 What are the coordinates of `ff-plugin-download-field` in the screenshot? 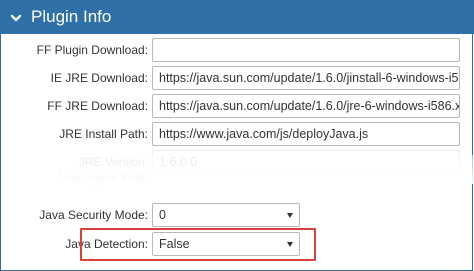 It's located at (306, 50).